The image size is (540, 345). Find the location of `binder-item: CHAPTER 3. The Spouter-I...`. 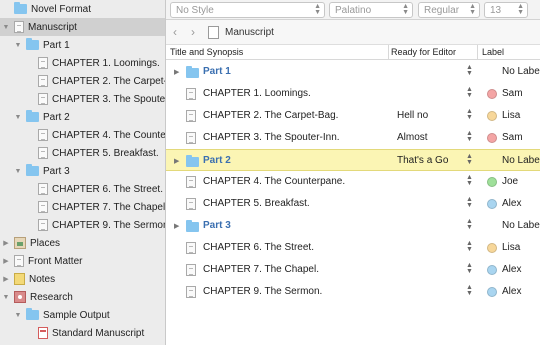

binder-item: CHAPTER 3. The Spouter-I... is located at coordinates (82, 99).